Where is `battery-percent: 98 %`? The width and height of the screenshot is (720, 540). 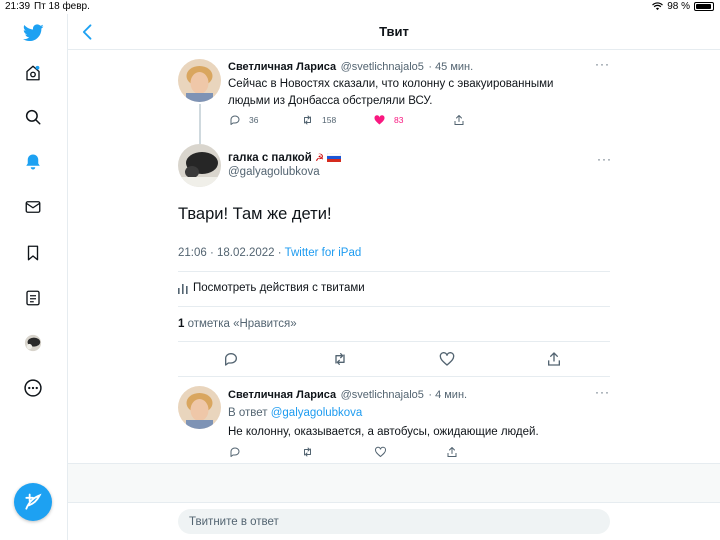 battery-percent: 98 % is located at coordinates (678, 6).